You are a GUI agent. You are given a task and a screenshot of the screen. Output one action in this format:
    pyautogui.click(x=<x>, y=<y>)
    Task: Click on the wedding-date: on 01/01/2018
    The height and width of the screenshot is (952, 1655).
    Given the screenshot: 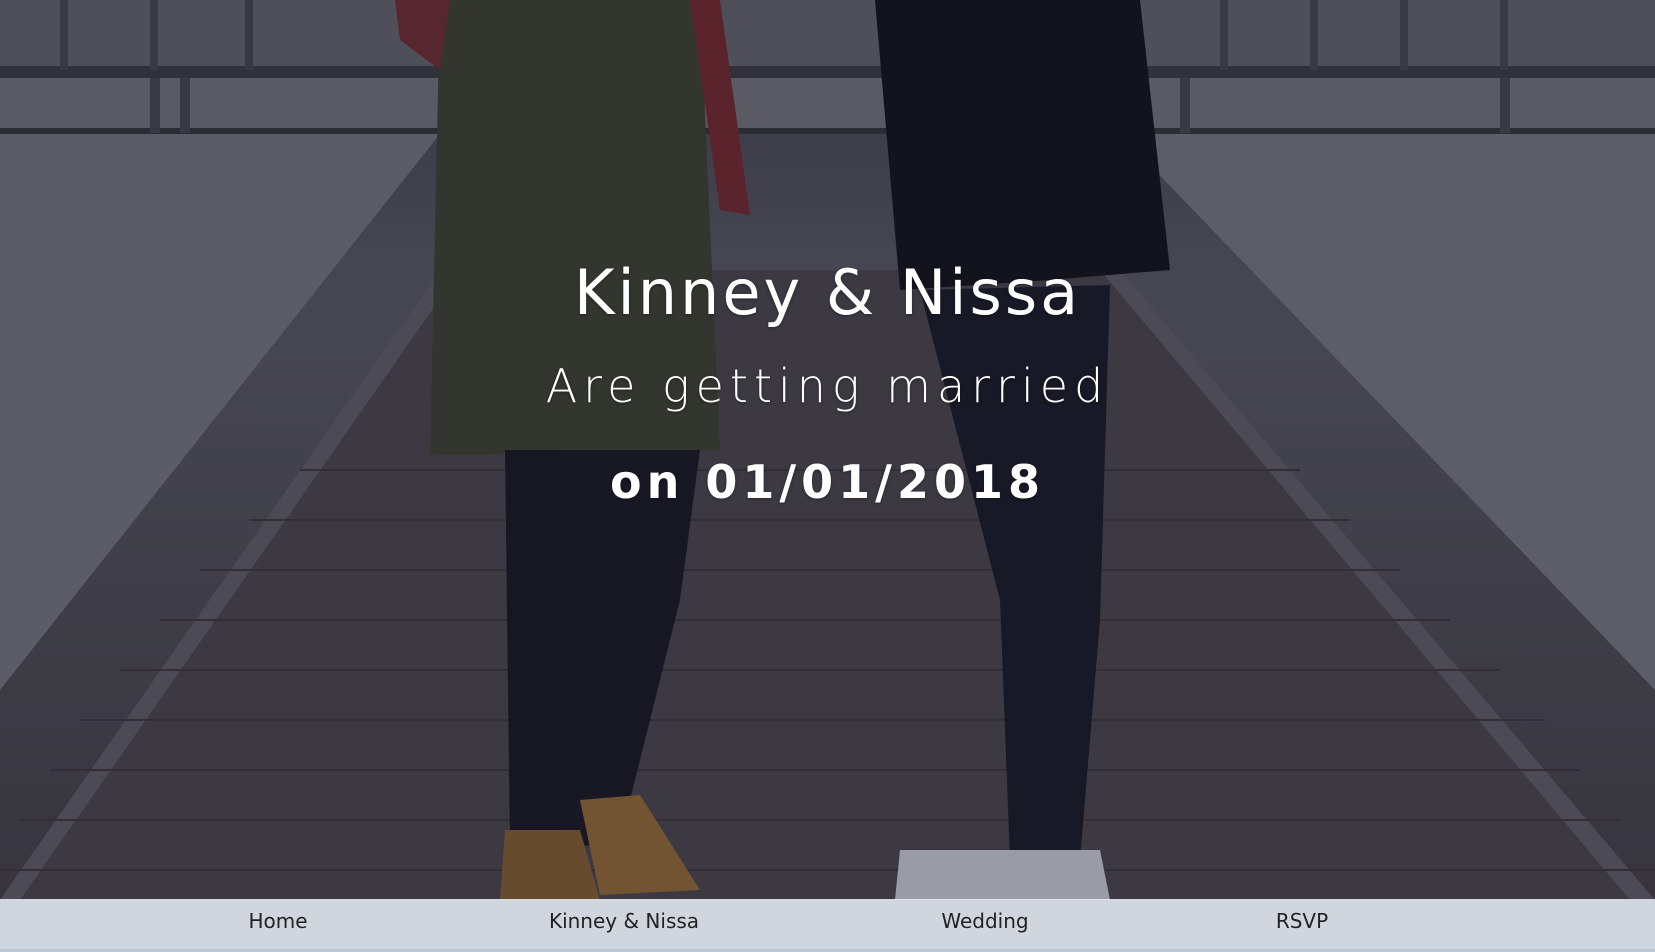 What is the action you would take?
    pyautogui.click(x=827, y=482)
    